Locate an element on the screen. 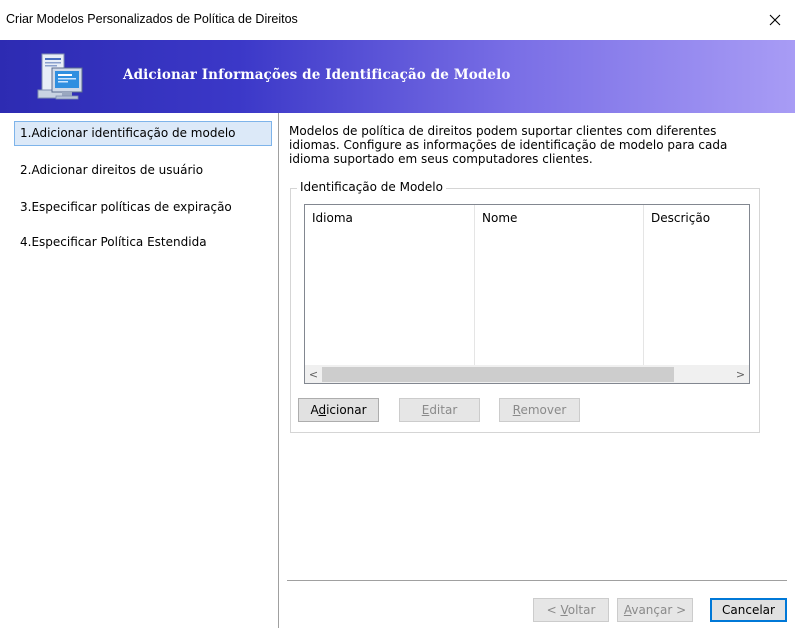 The image size is (795, 628). add-label-rest: icionar is located at coordinates (346, 410).